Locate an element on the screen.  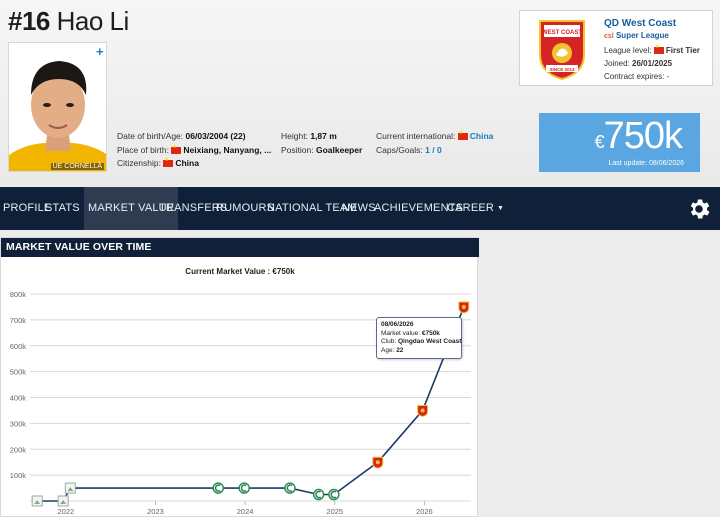
tooltip-club-value: Qingdao West Coast is located at coordinates (430, 341).